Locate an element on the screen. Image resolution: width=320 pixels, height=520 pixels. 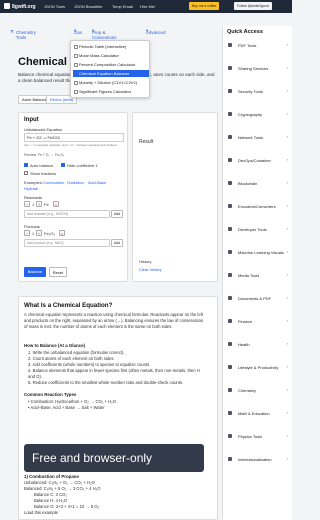
sidebar-item-label: Sharing Services is located at coordinates (253, 68).